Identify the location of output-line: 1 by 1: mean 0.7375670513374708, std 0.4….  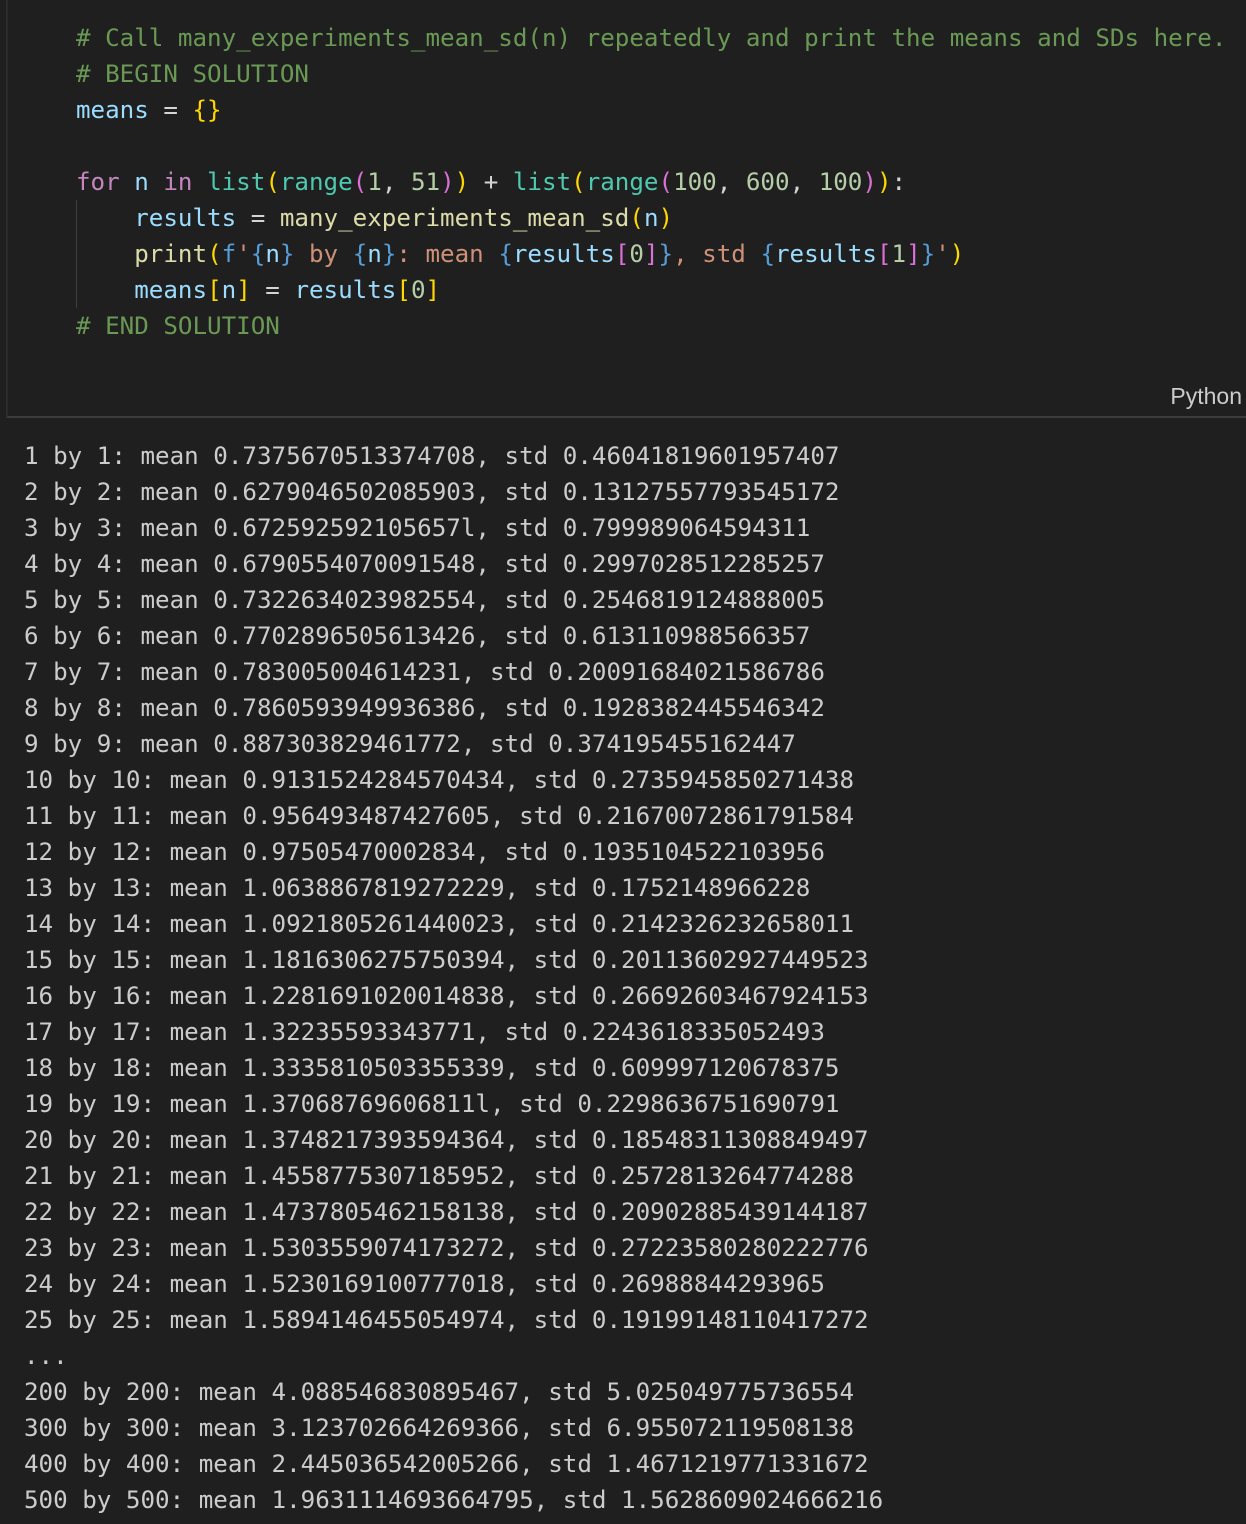
(432, 456).